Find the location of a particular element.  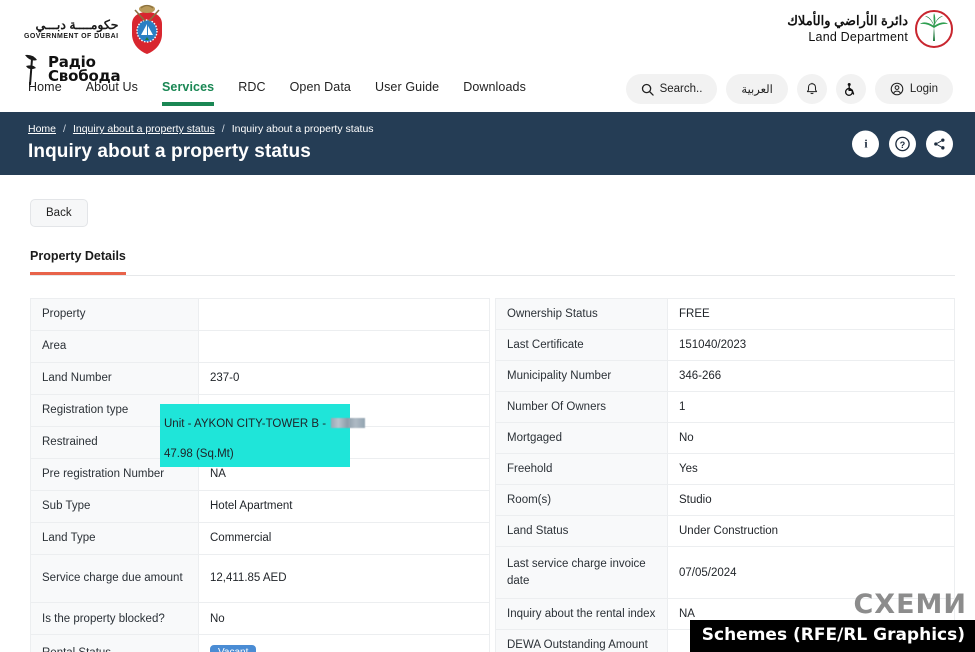

row-label: Ownership Status is located at coordinates (581, 314).